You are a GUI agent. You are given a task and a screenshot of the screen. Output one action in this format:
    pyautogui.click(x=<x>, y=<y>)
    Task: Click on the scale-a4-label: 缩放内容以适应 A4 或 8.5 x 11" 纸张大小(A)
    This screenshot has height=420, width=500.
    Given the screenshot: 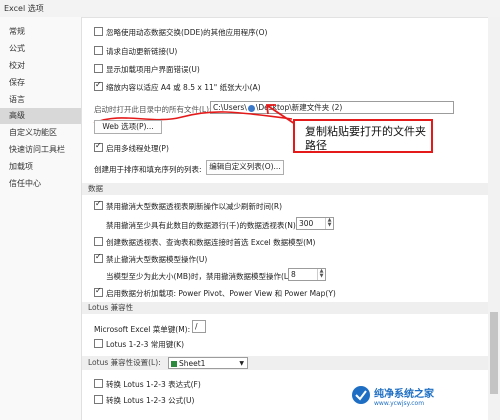 What is the action you would take?
    pyautogui.click(x=183, y=87)
    